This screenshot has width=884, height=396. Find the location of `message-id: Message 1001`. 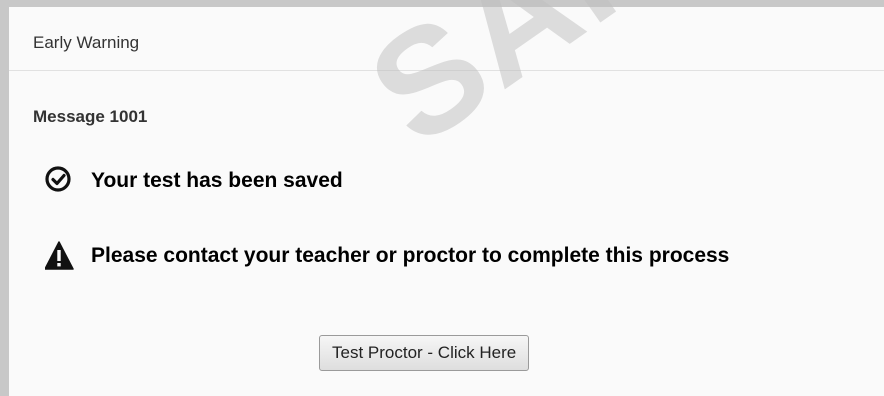

message-id: Message 1001 is located at coordinates (90, 116).